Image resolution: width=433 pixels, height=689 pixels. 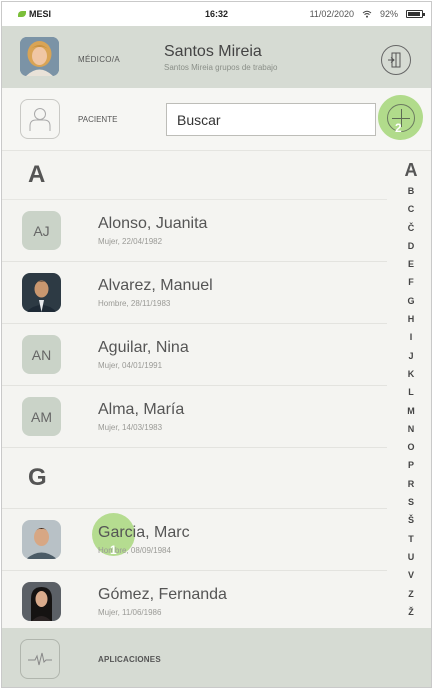 I want to click on section-header: A, so click(x=194, y=175).